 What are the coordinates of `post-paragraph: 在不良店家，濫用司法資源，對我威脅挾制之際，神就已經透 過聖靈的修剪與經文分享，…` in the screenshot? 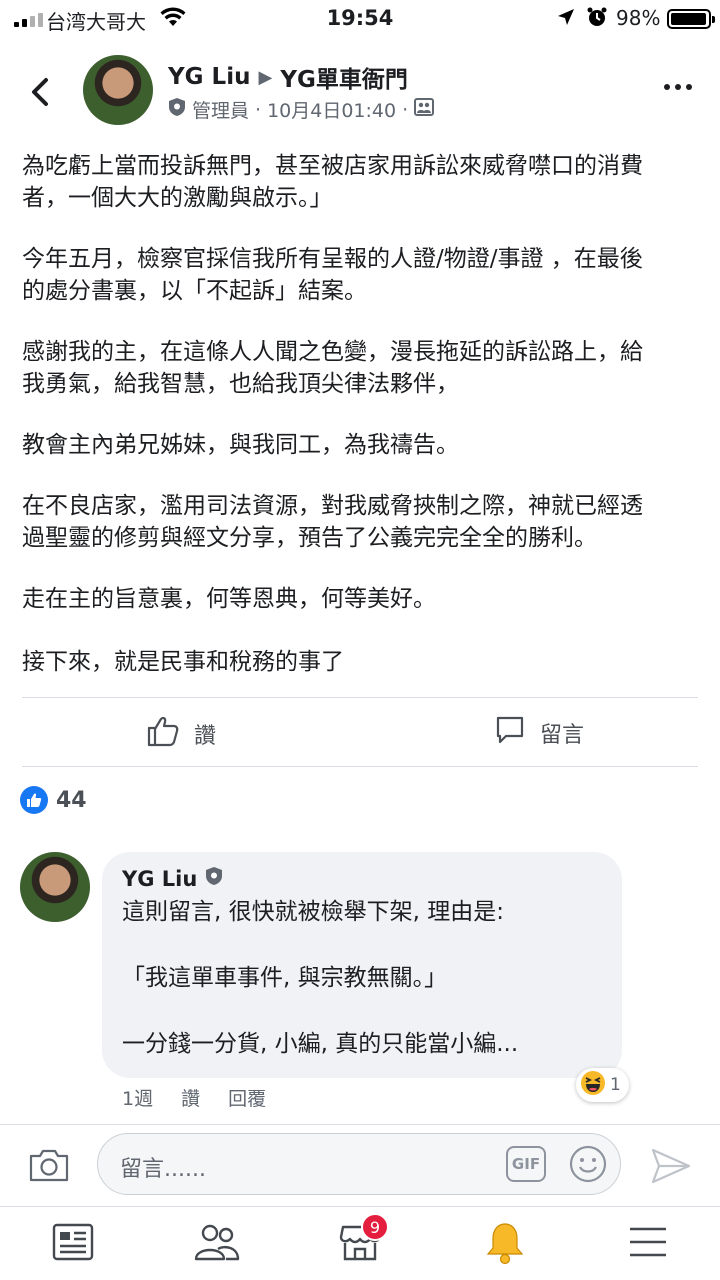 It's located at (332, 522).